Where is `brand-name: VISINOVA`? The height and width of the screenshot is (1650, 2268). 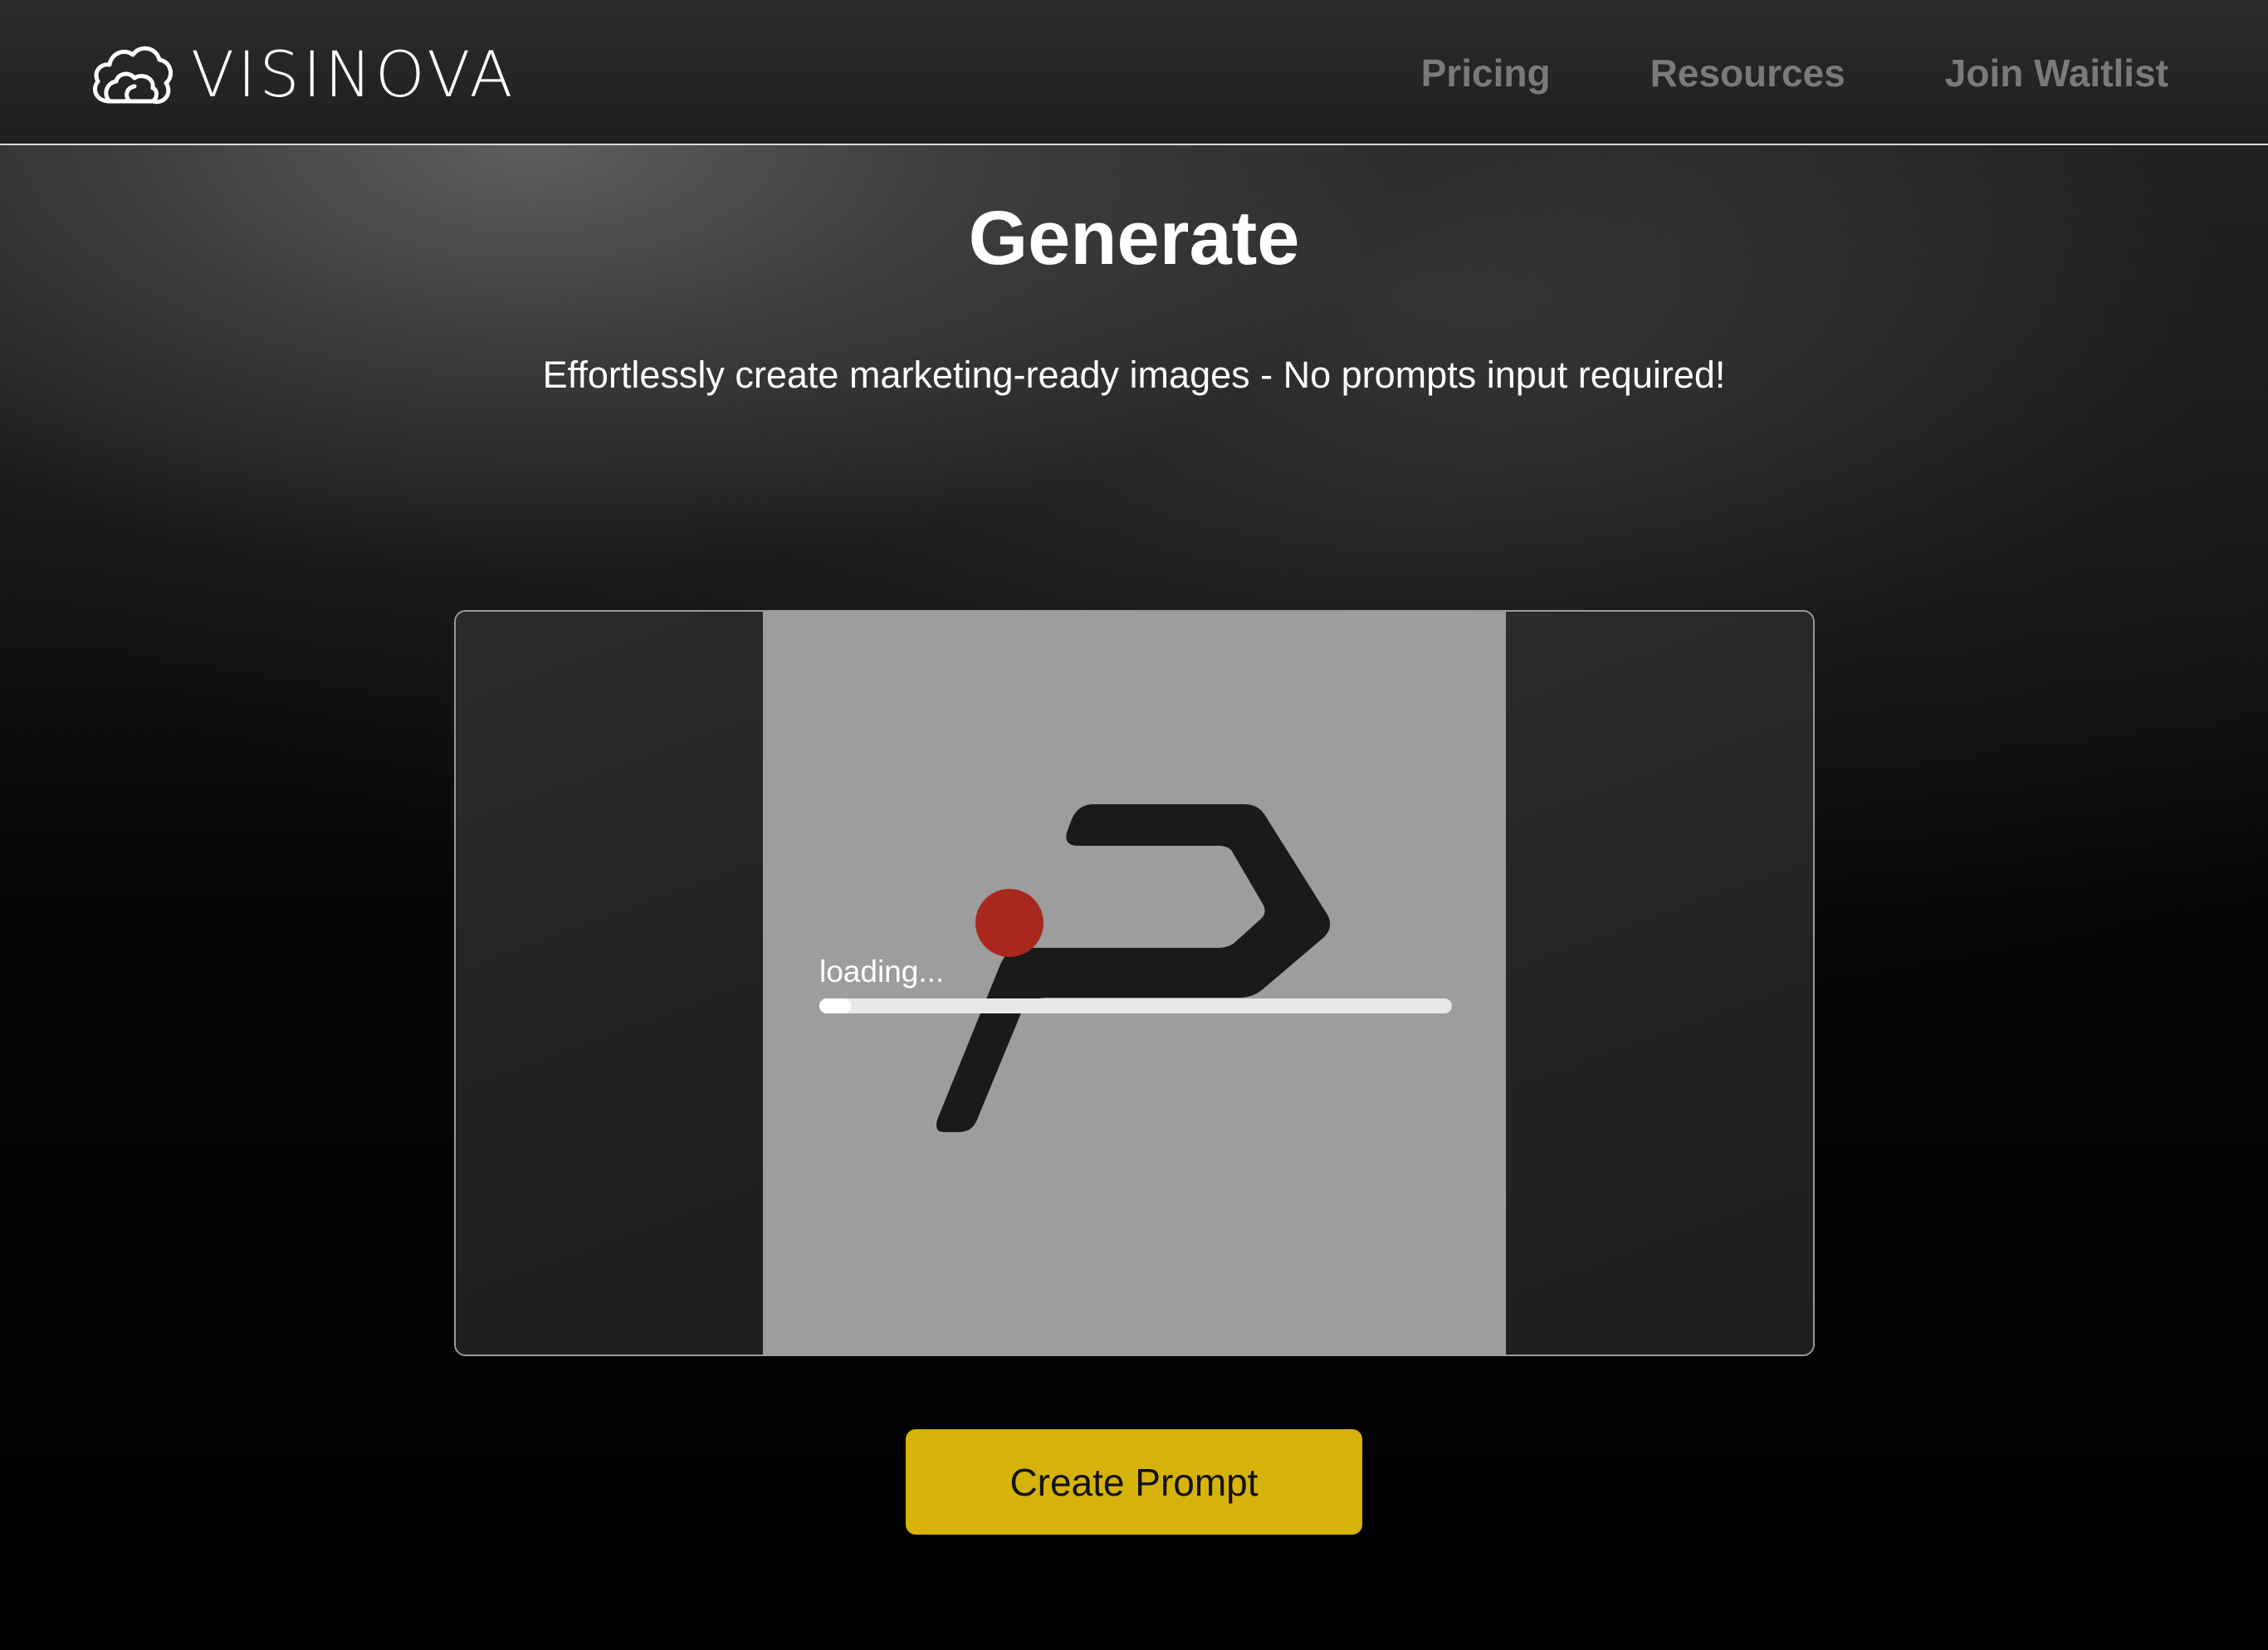
brand-name: VISINOVA is located at coordinates (353, 74).